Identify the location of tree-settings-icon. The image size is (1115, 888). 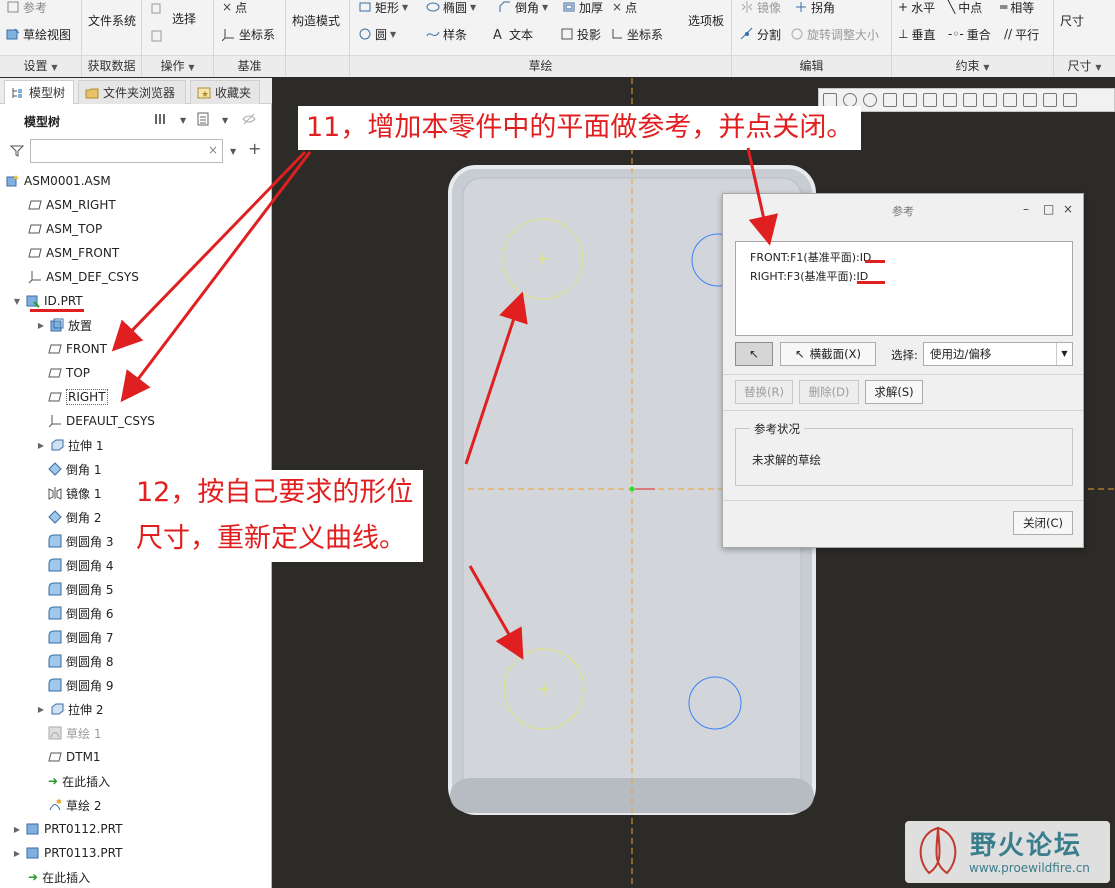
(161, 119).